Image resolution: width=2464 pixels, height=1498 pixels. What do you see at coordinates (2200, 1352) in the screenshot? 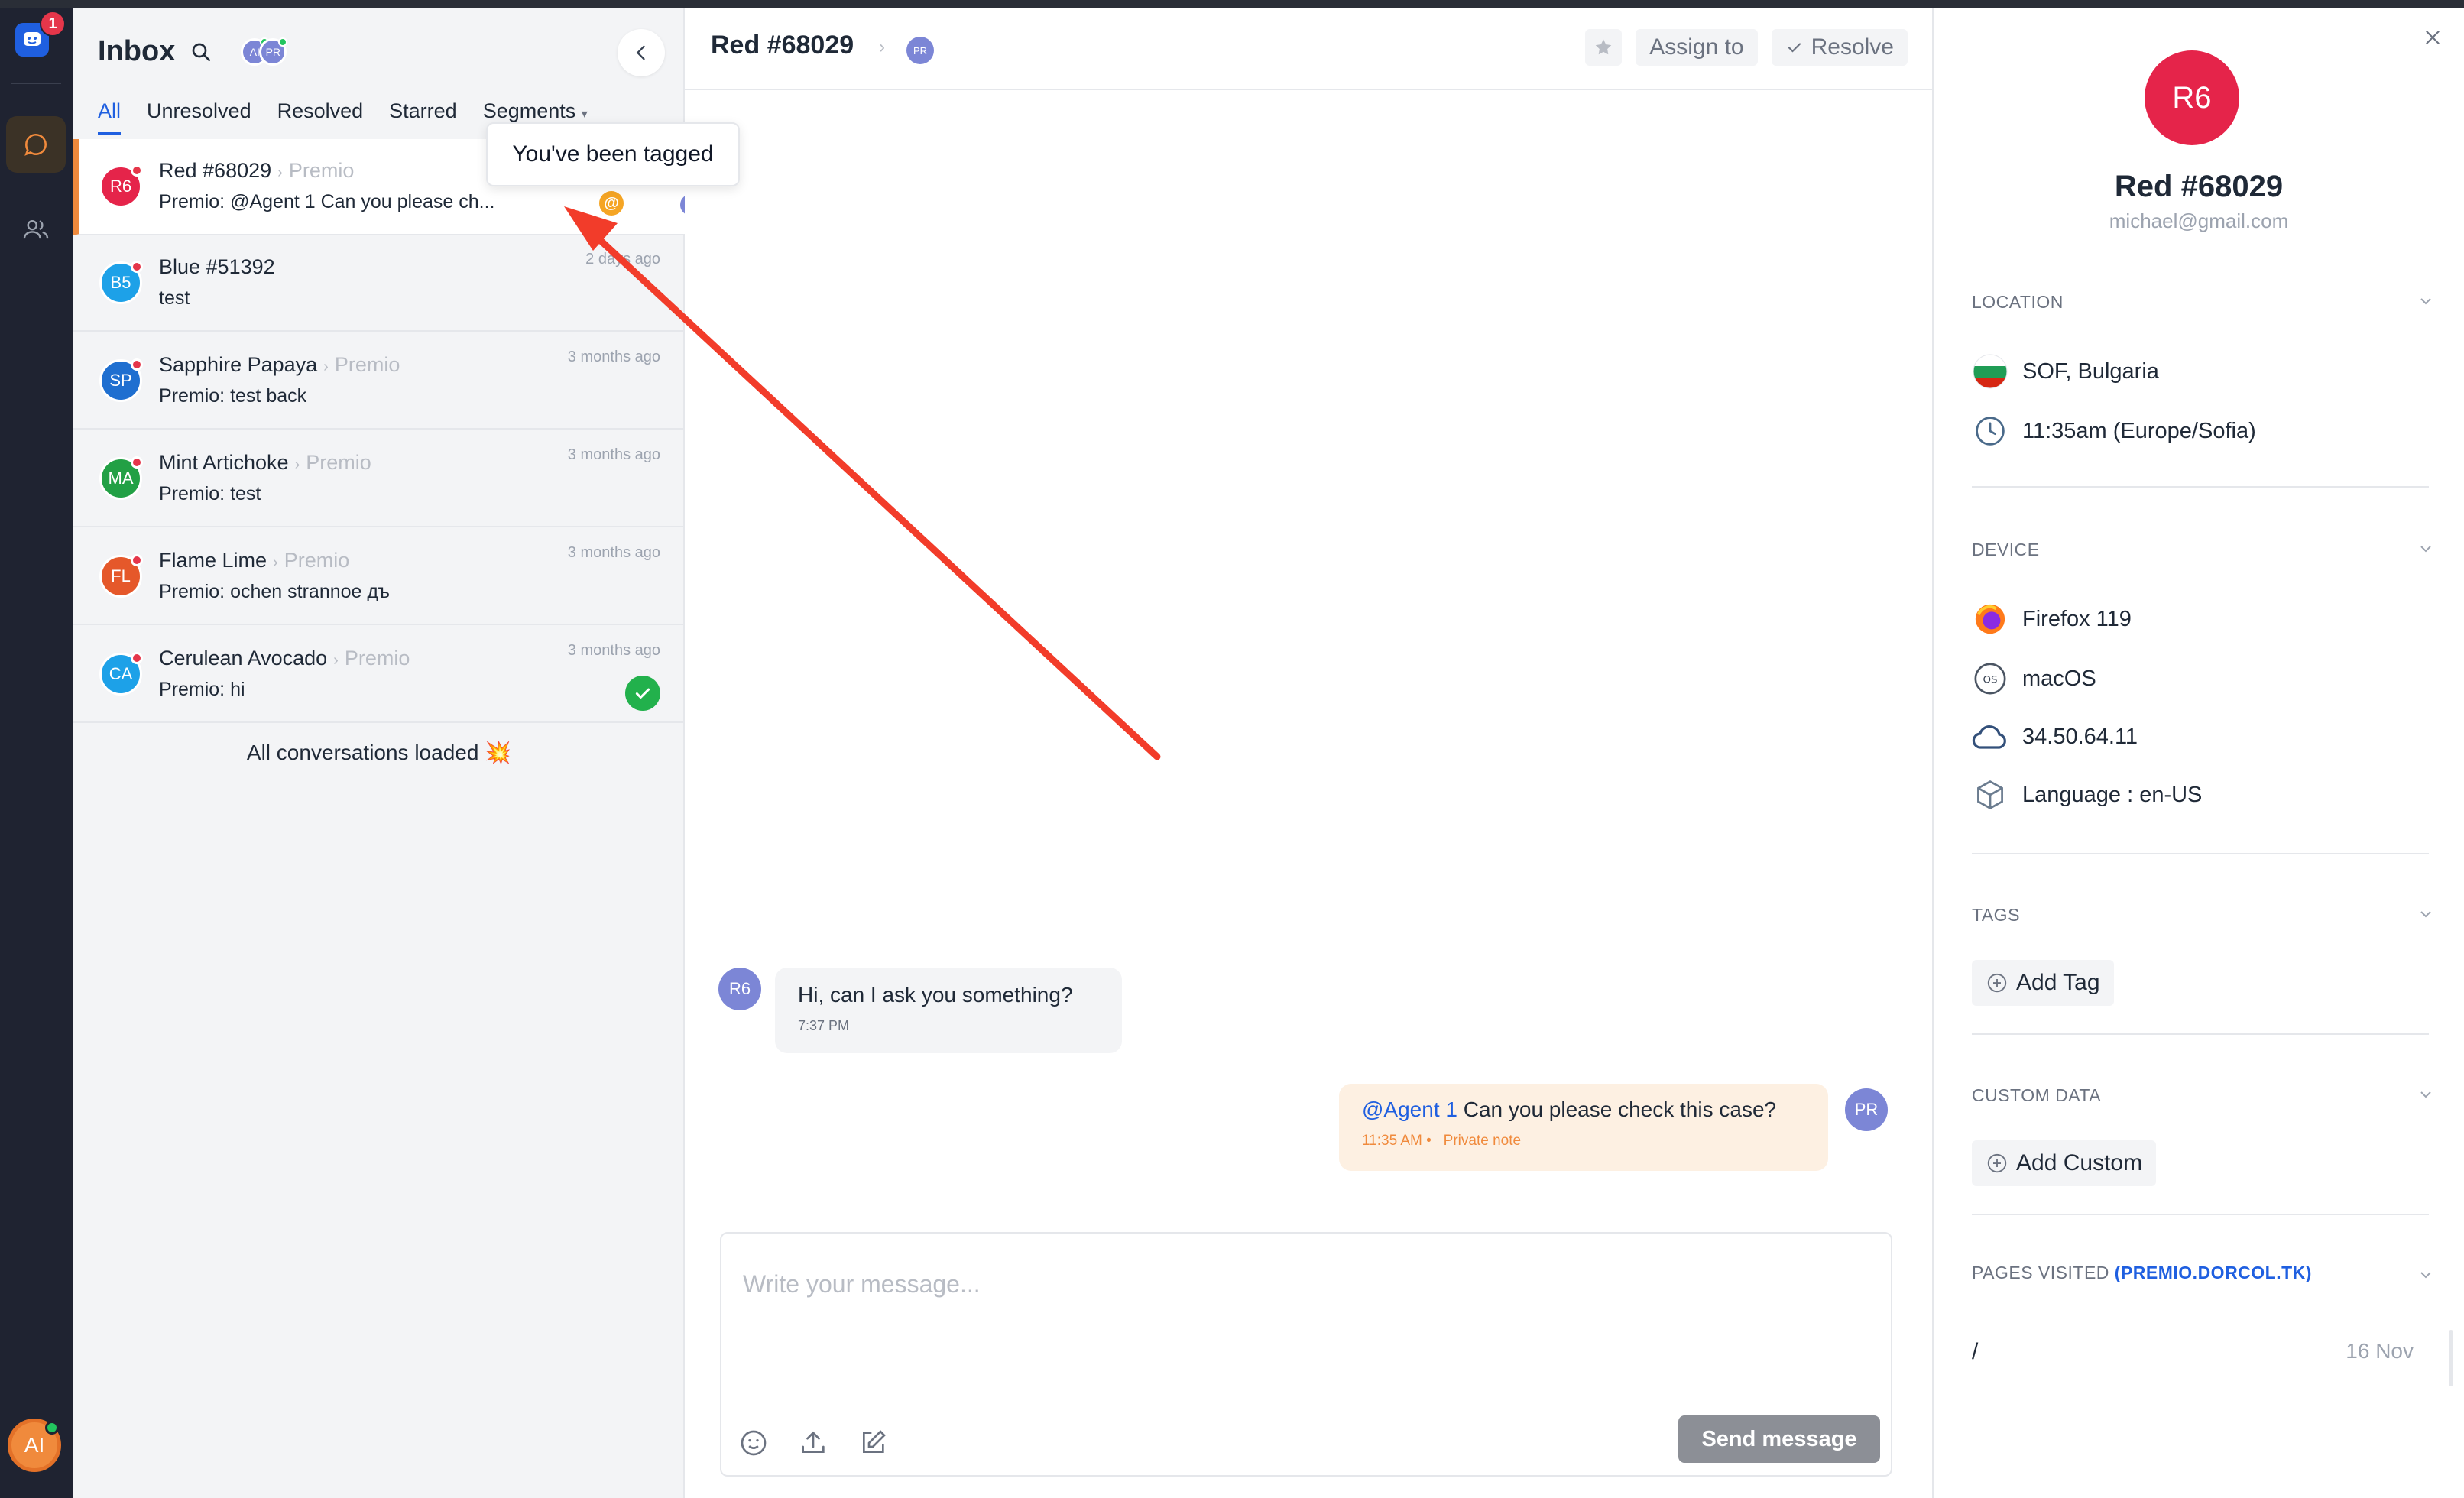
I see `page-visited-row: / 16 Nov` at bounding box center [2200, 1352].